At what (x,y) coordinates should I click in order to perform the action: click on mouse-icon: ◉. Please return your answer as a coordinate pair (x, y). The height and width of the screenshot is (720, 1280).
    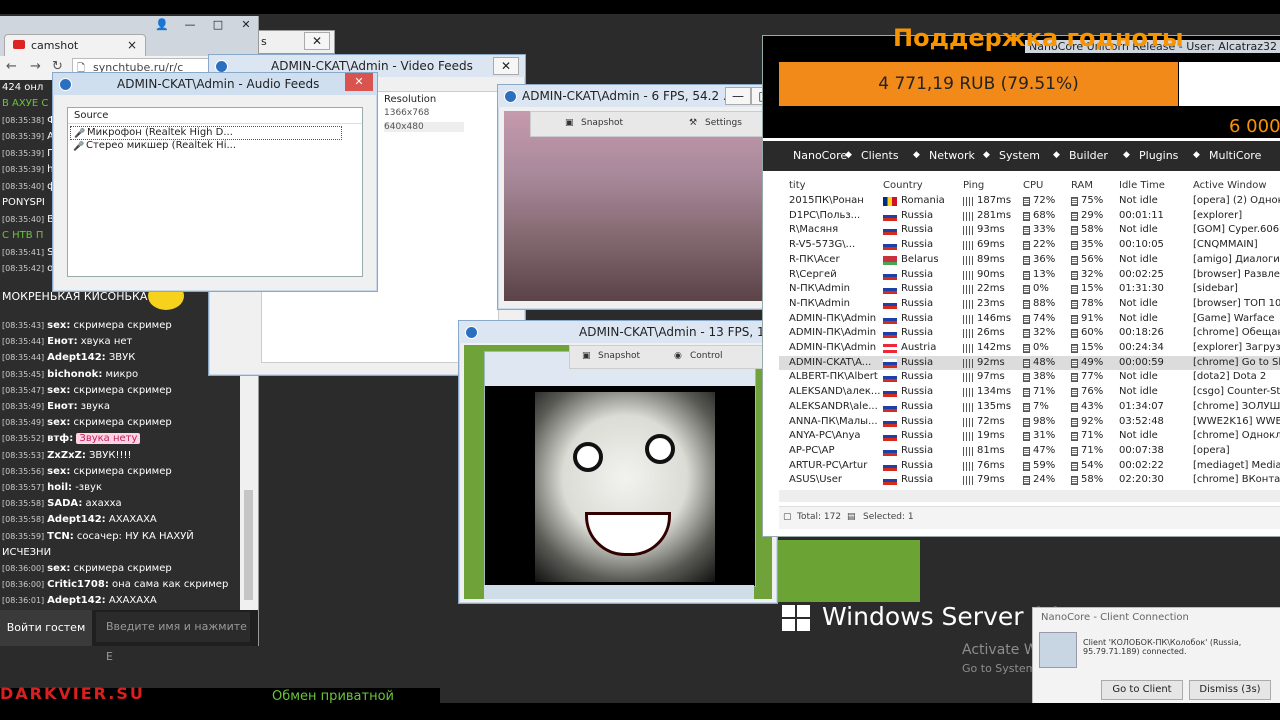
    Looking at the image, I should click on (678, 356).